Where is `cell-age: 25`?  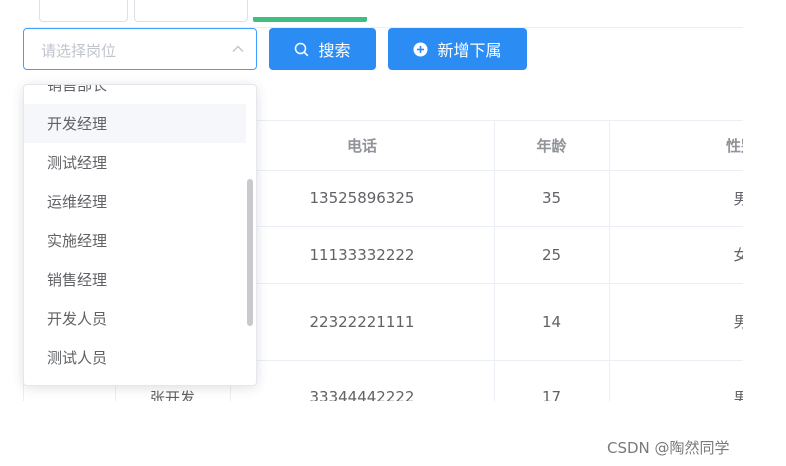 cell-age: 25 is located at coordinates (551, 254).